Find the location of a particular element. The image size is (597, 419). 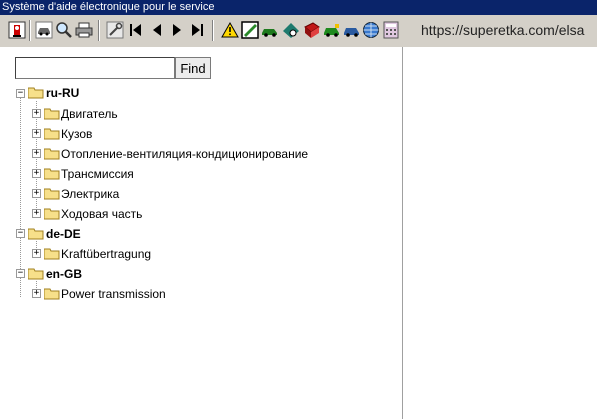

toolbar: https://superetka.com/elsa is located at coordinates (298, 31).